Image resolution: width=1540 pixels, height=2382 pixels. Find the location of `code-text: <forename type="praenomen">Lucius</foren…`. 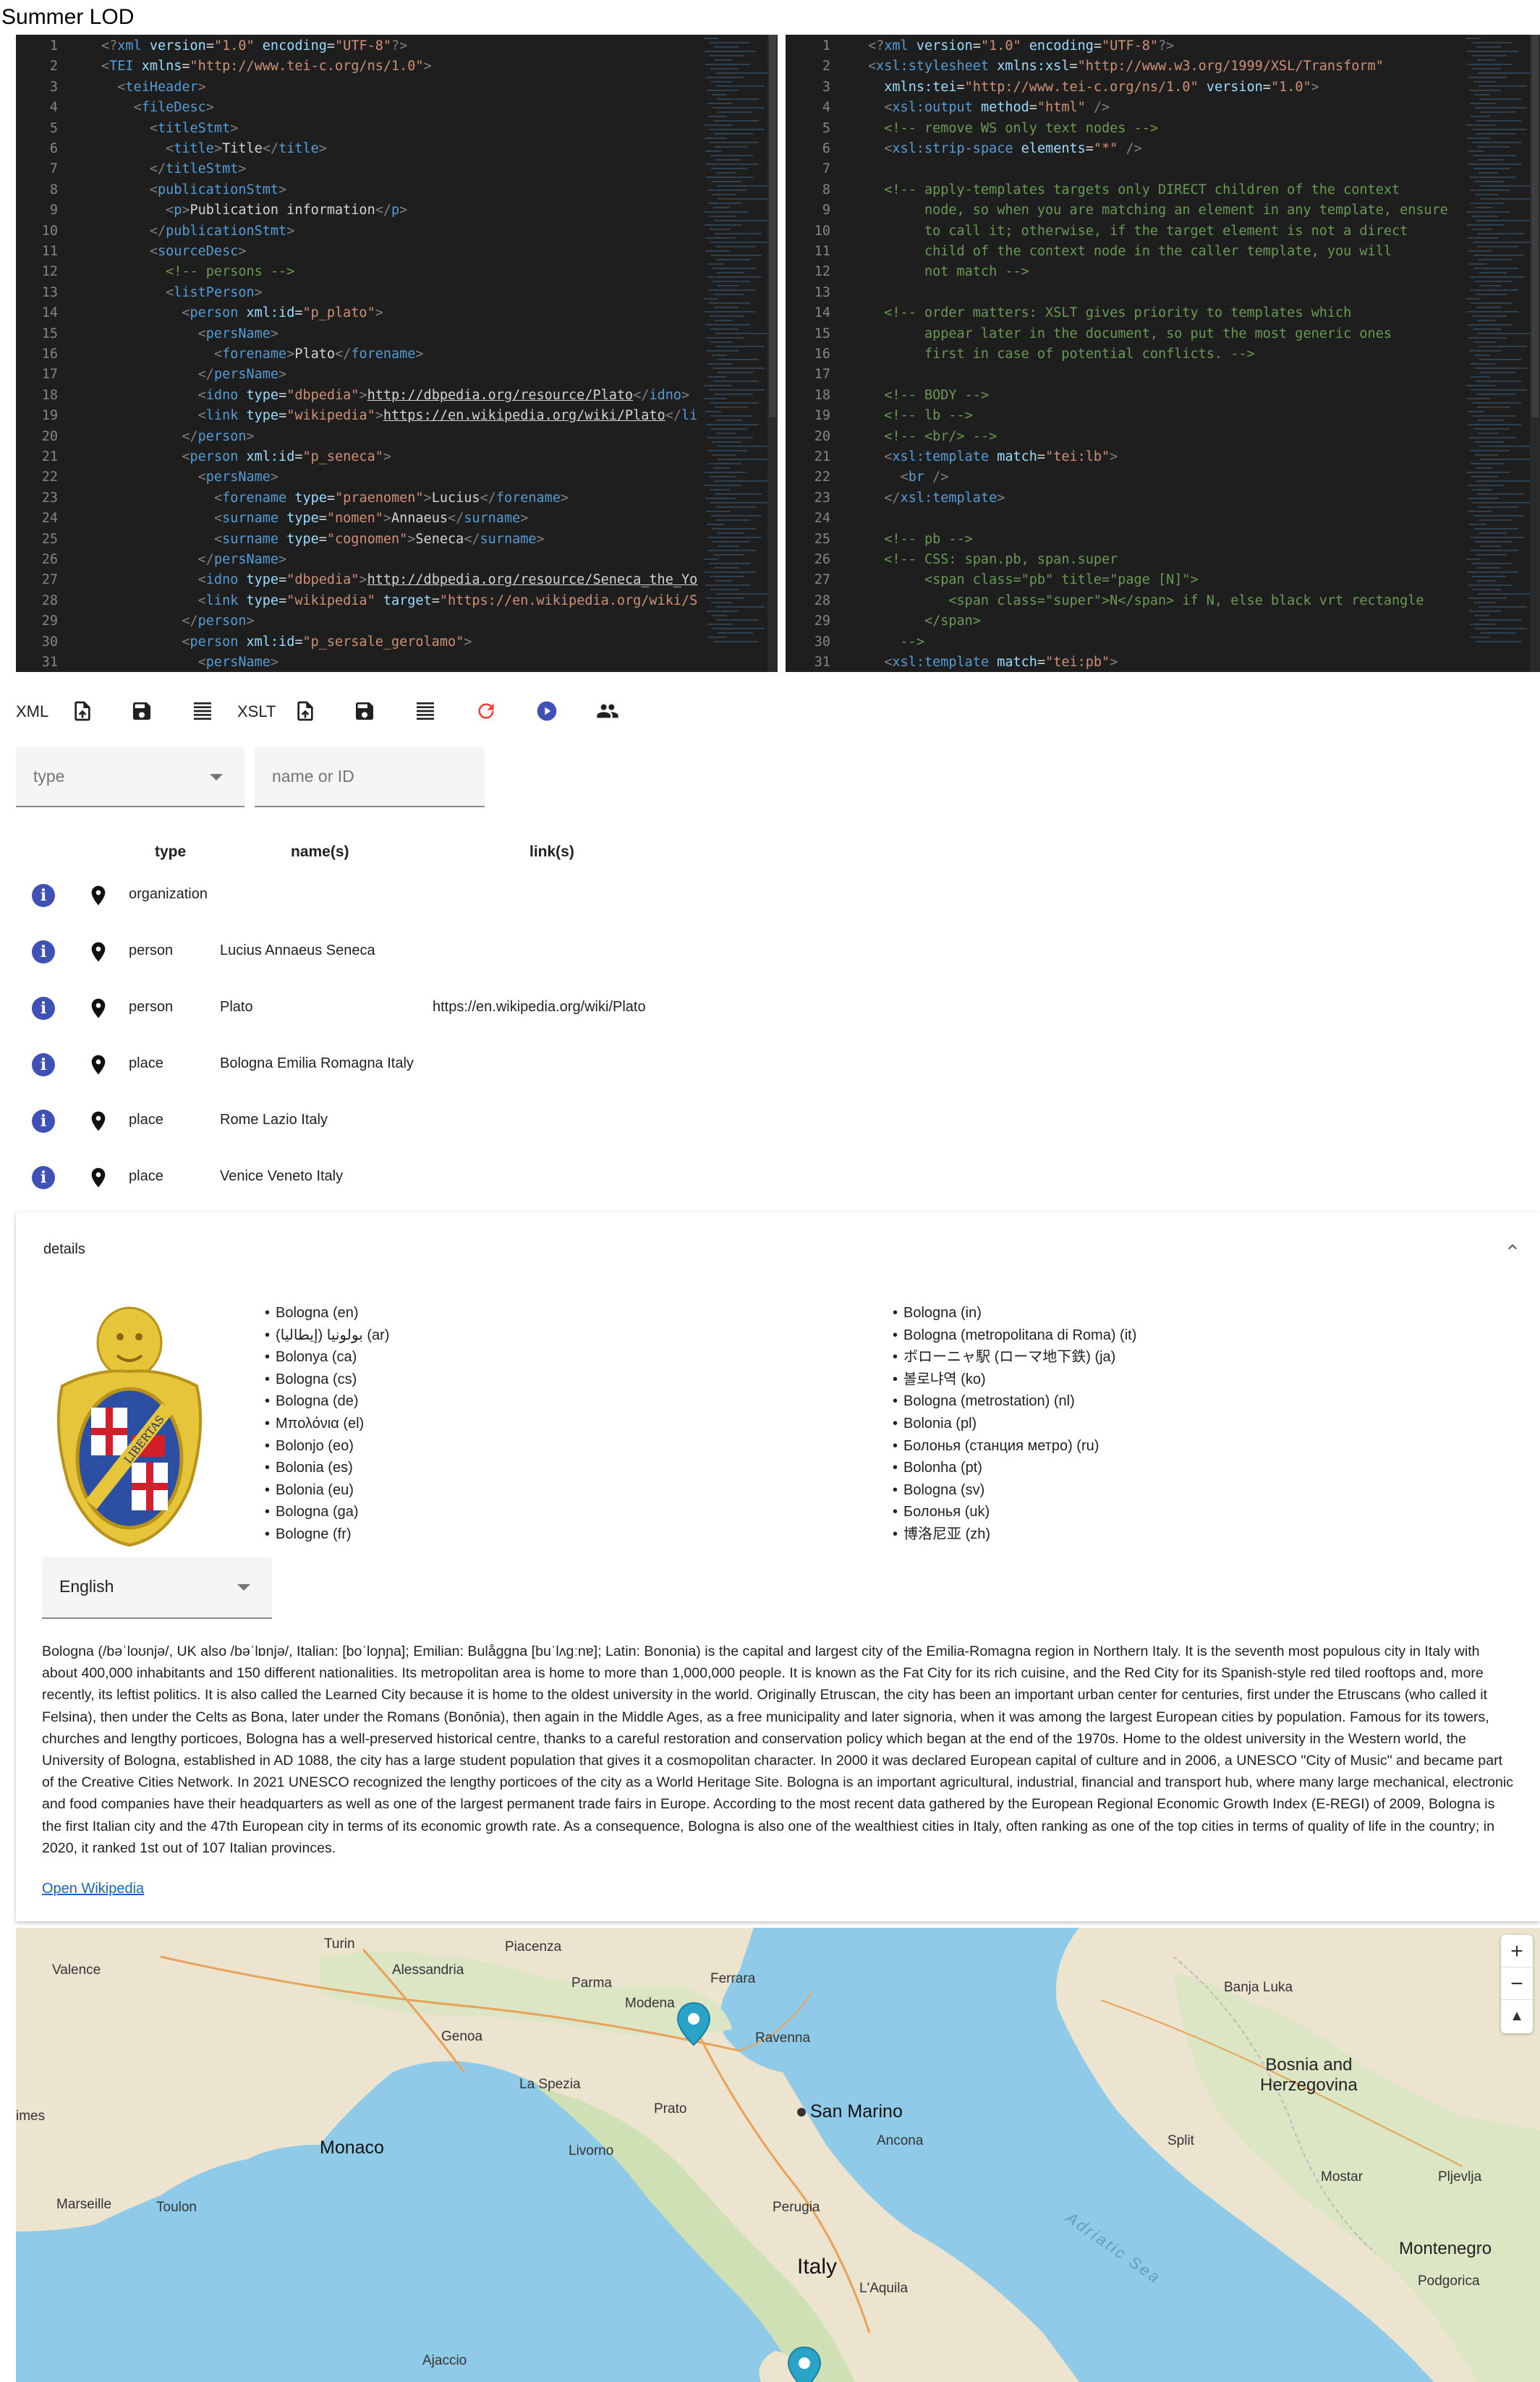

code-text: <forename type="praenomen">Lucius</foren… is located at coordinates (313, 499).